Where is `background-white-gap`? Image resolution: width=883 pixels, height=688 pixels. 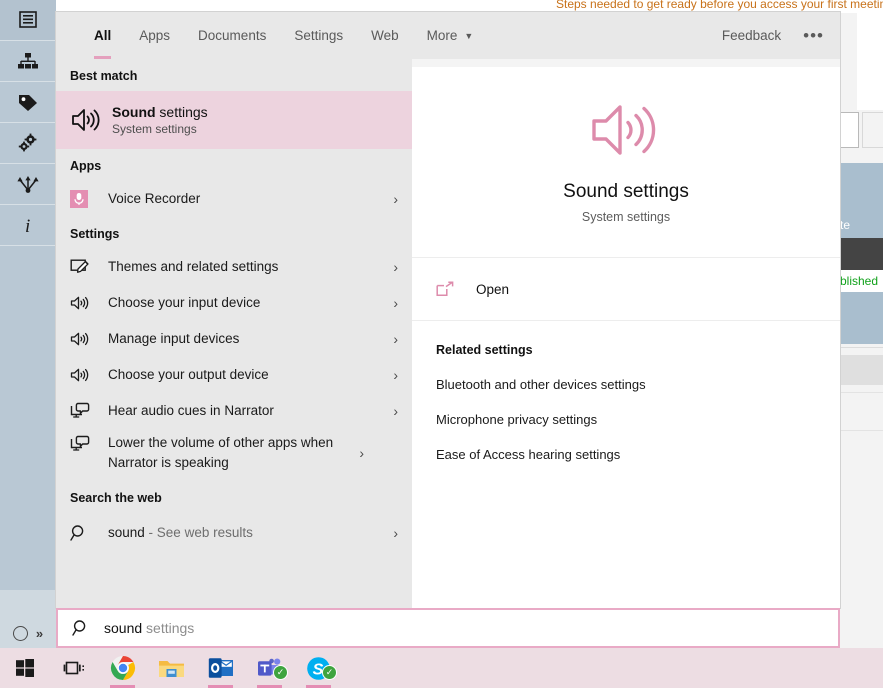
background-white-gap is located at coordinates (870, 55).